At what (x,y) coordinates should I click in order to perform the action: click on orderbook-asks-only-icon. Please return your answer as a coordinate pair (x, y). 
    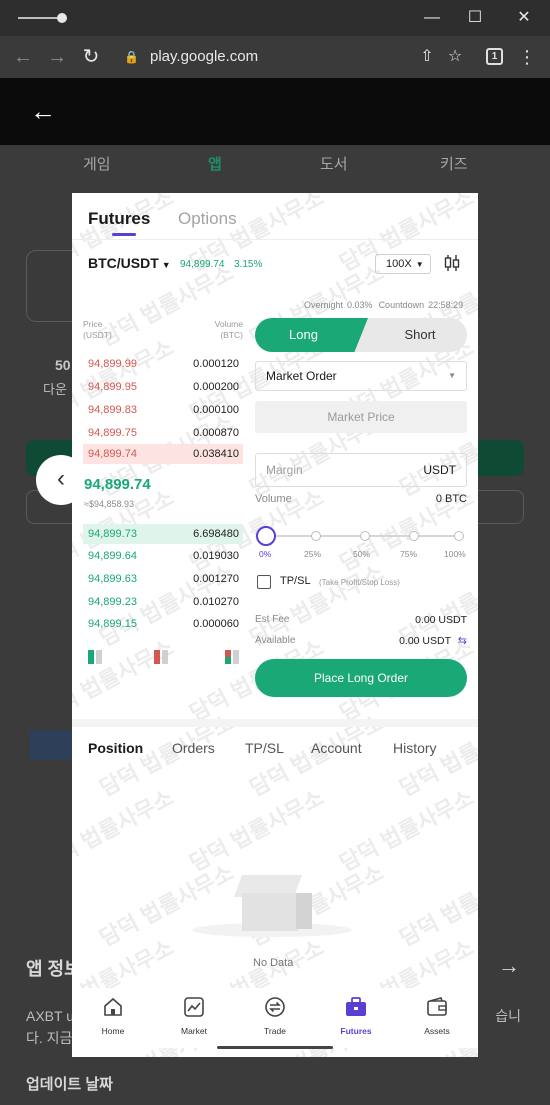
    Looking at the image, I should click on (161, 657).